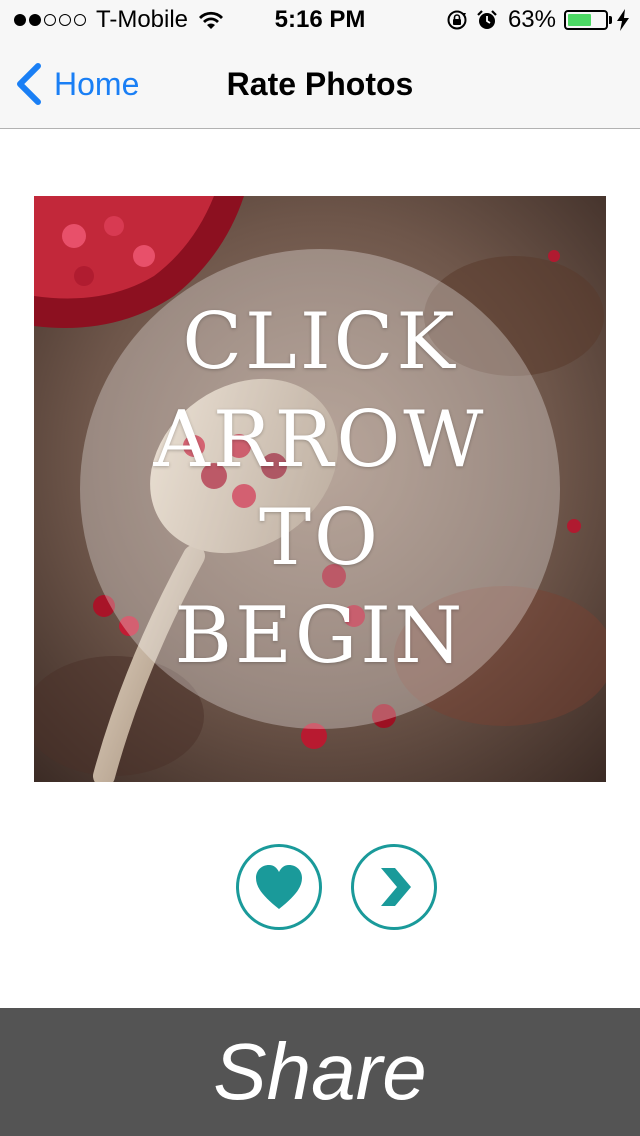  What do you see at coordinates (320, 440) in the screenshot?
I see `overlay-line: ARROW` at bounding box center [320, 440].